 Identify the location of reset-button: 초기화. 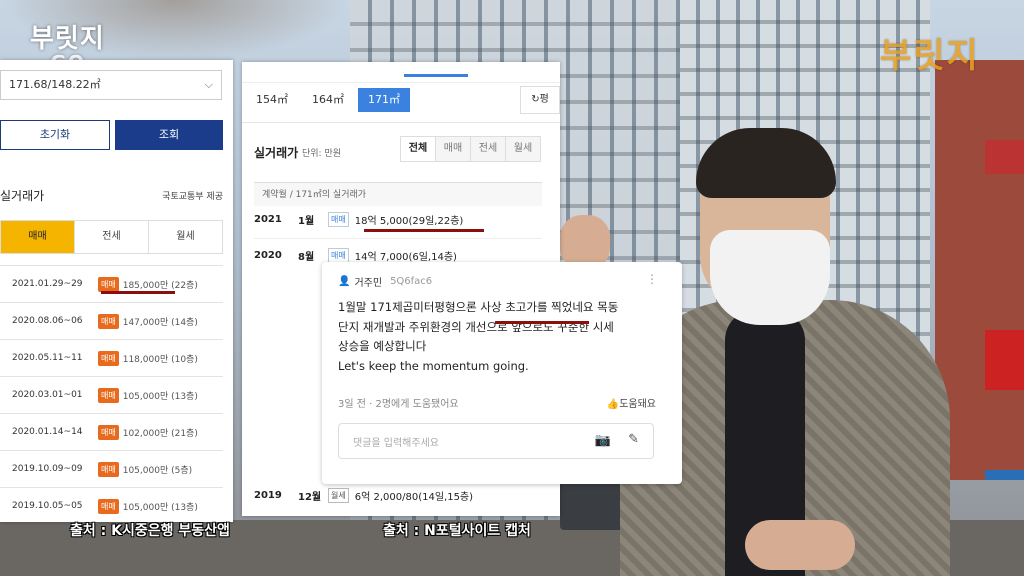
(55, 135).